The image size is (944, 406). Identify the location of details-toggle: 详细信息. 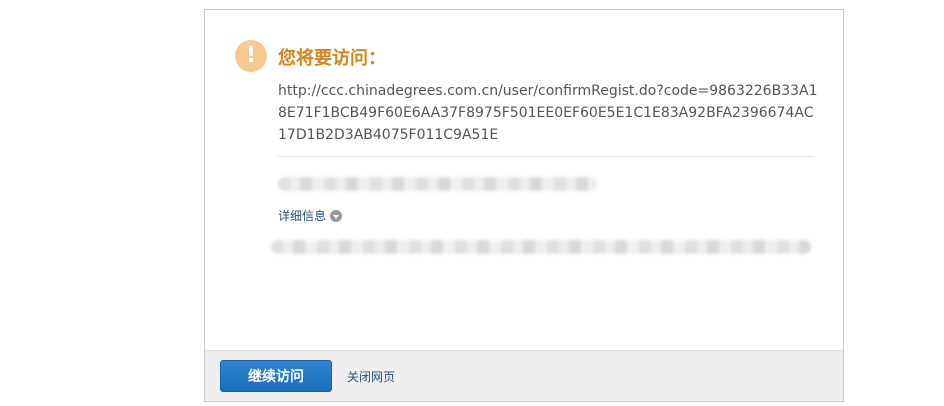
(310, 215).